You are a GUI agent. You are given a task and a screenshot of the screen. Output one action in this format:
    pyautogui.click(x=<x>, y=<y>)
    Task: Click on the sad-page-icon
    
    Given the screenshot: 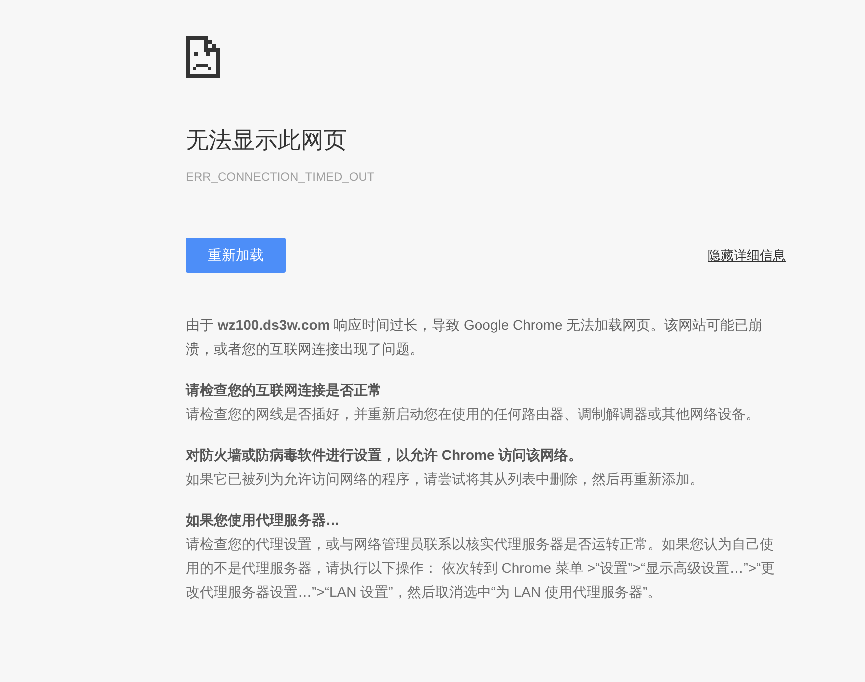 What is the action you would take?
    pyautogui.click(x=203, y=57)
    